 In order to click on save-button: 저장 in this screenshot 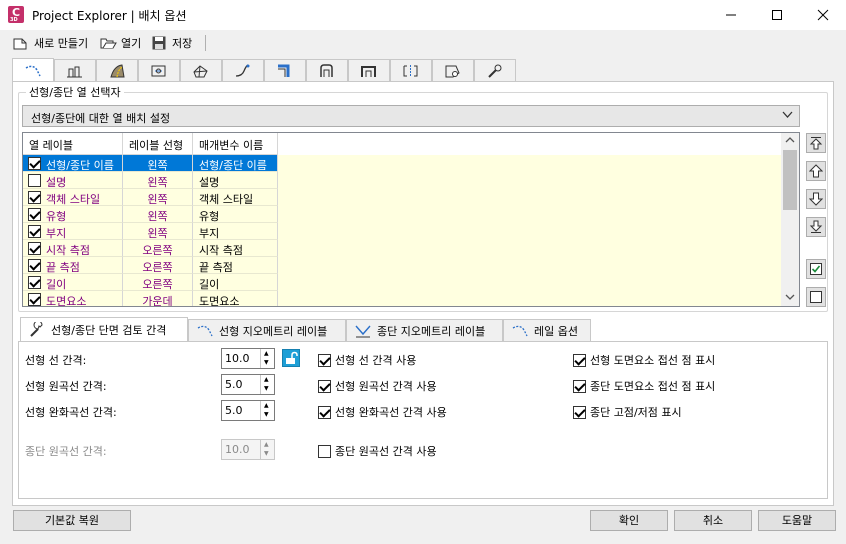, I will do `click(171, 43)`.